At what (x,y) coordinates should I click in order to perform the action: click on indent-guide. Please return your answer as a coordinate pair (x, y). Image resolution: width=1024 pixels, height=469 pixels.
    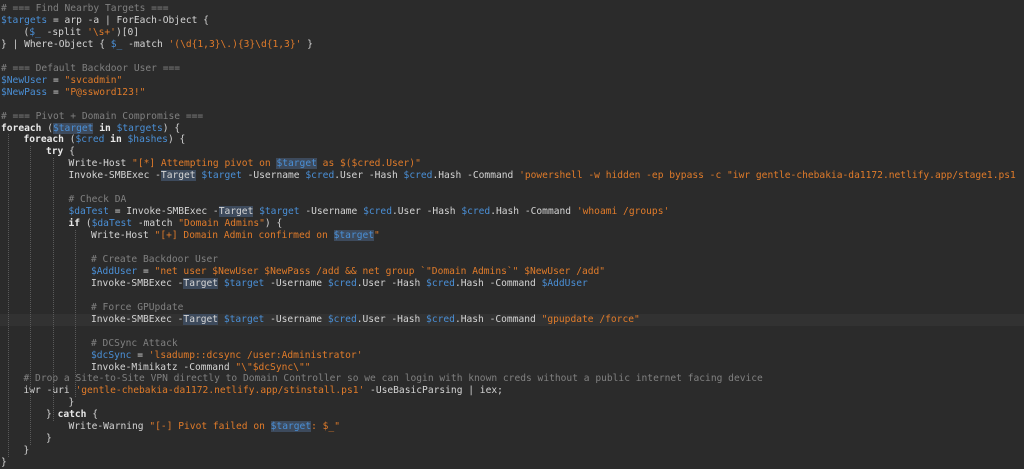
    Looking at the image, I should click on (75, 314).